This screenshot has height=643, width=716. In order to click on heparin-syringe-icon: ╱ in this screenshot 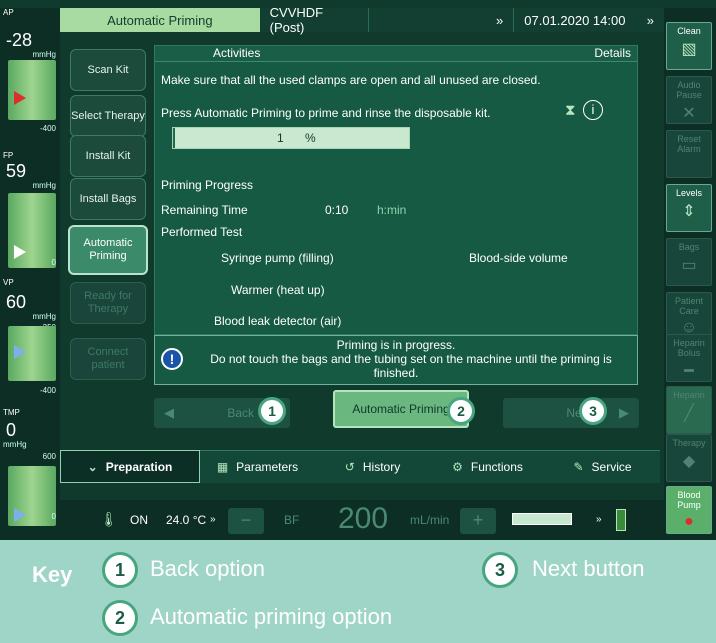, I will do `click(689, 413)`.